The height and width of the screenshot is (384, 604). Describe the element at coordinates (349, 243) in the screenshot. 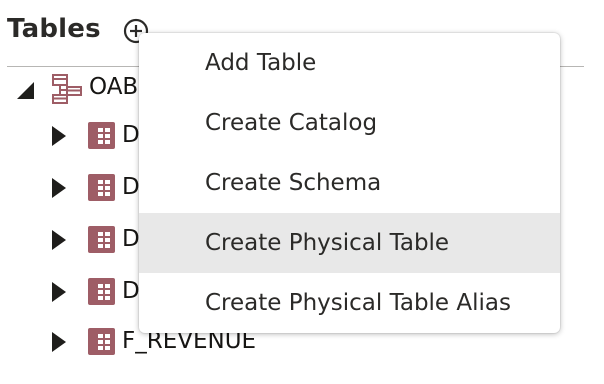

I see `menu-item-create-physical-table: Create Physical Table` at that location.